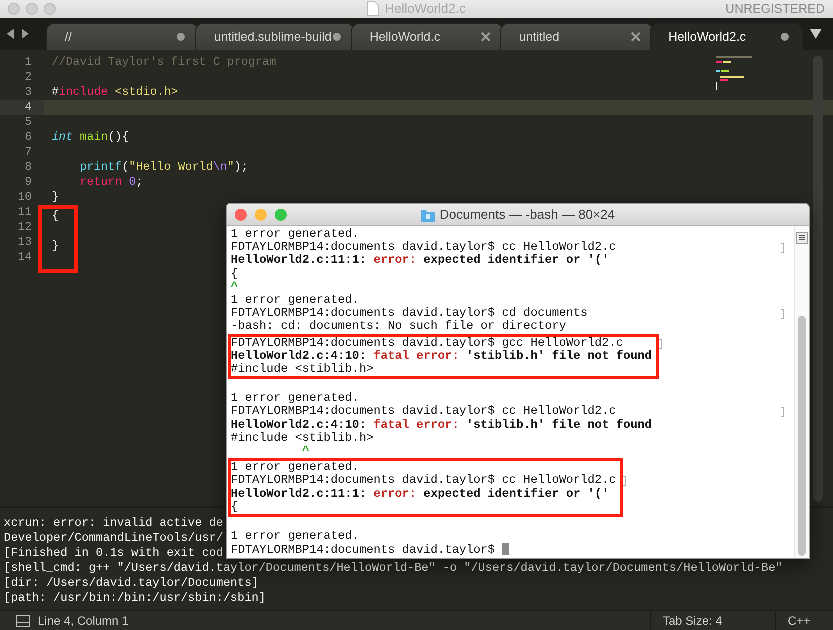  I want to click on cursor-position: Line 4, Column 1, so click(83, 621).